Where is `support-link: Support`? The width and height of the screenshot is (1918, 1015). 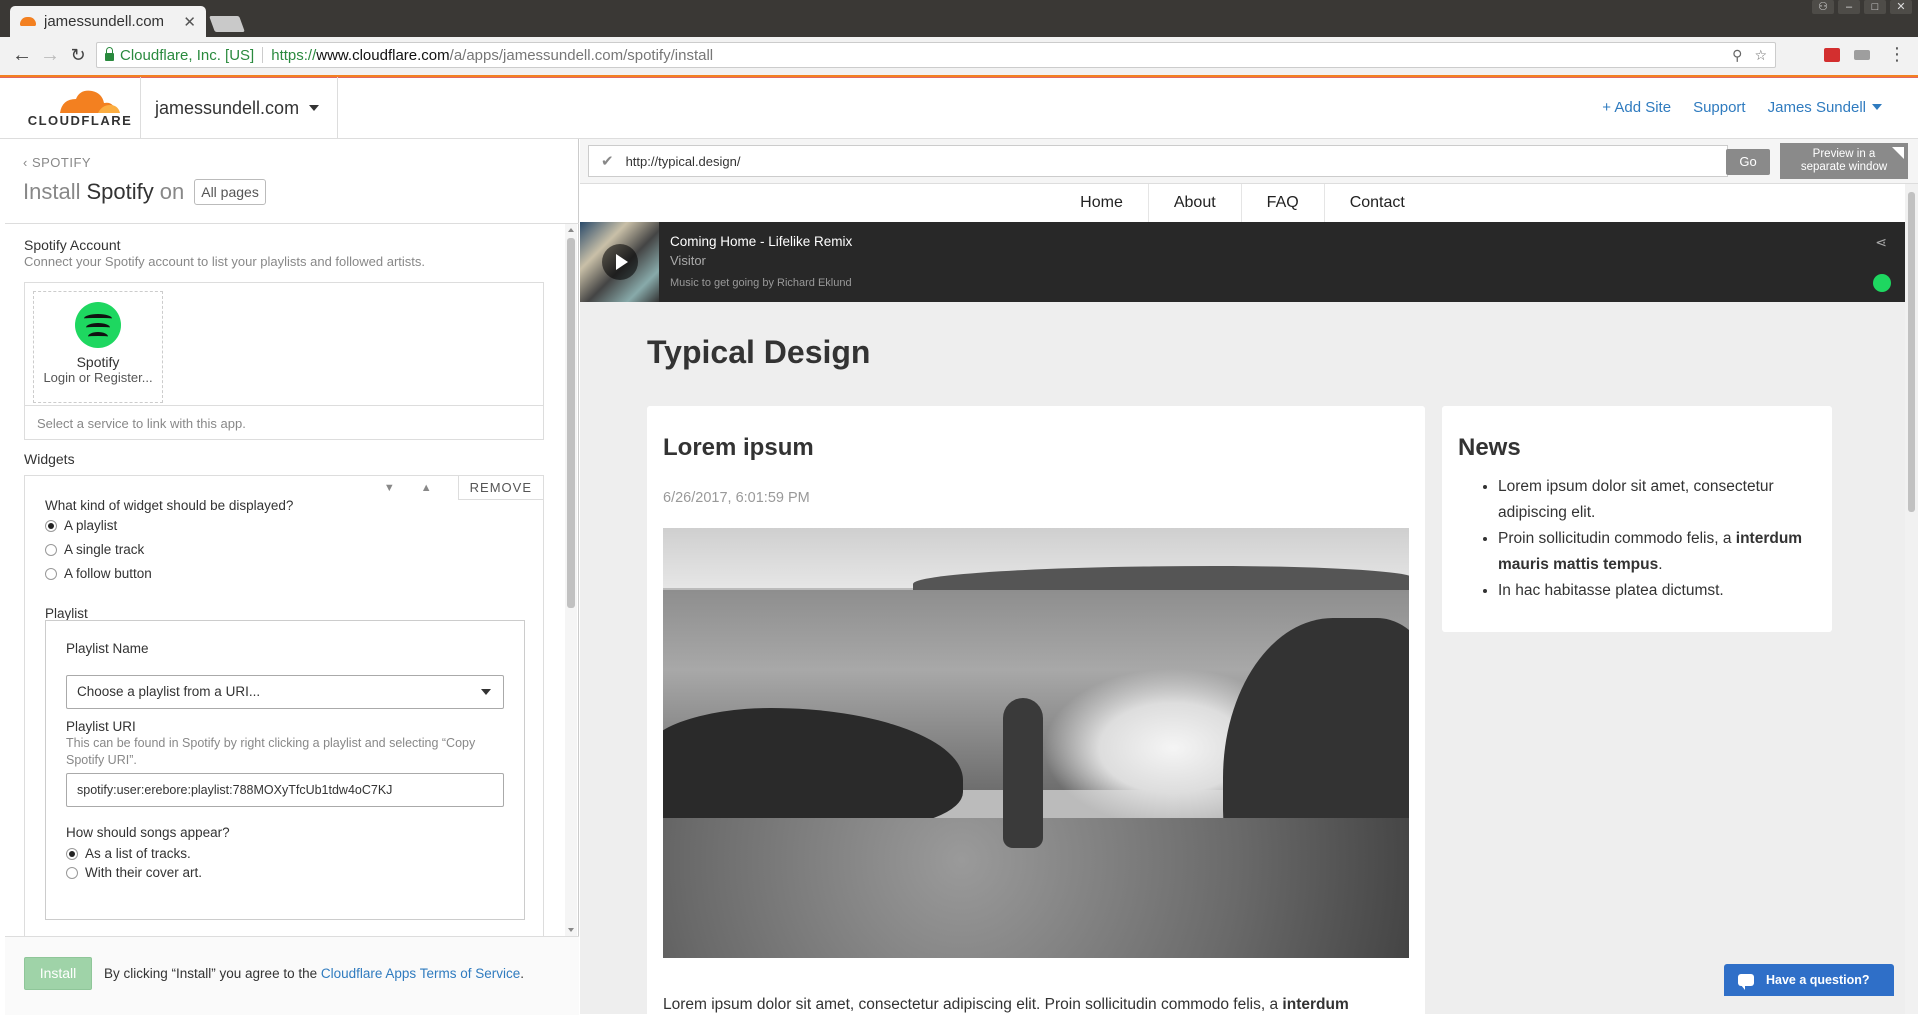
support-link: Support is located at coordinates (1719, 107).